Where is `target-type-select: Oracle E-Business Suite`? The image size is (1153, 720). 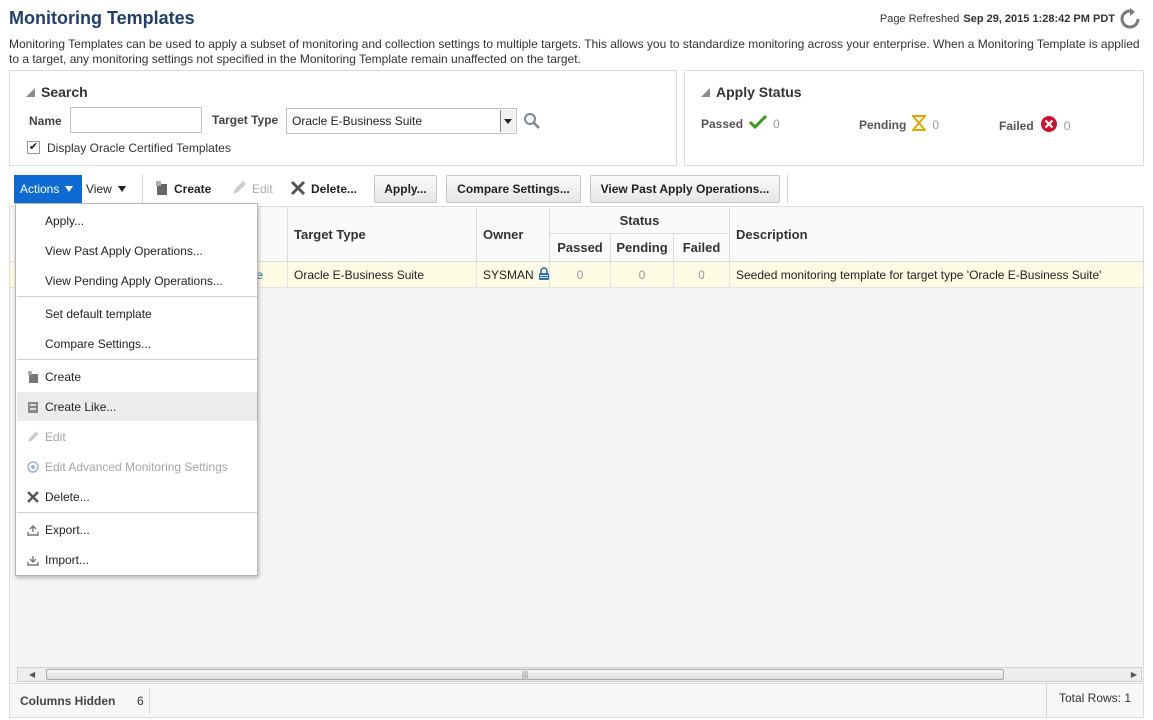
target-type-select: Oracle E-Business Suite is located at coordinates (401, 121).